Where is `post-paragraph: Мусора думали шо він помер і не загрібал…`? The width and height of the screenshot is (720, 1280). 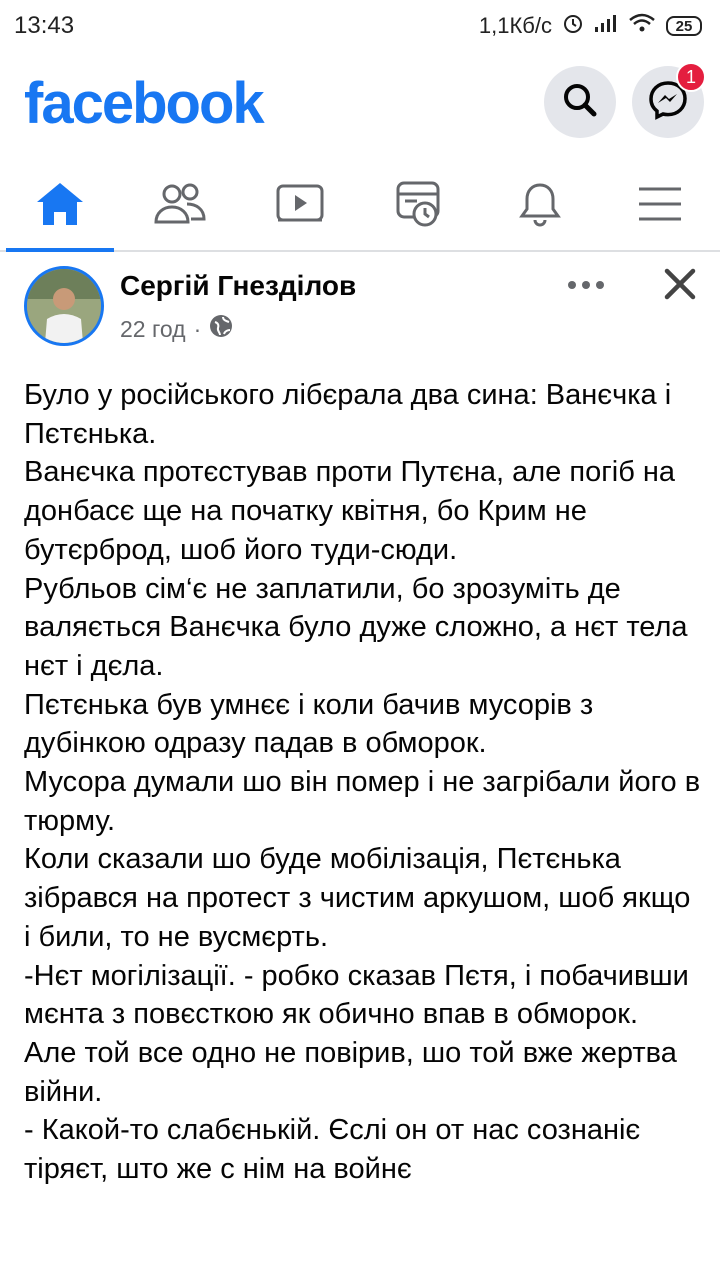
post-paragraph: Мусора думали шо він помер і не загрібал… is located at coordinates (362, 801).